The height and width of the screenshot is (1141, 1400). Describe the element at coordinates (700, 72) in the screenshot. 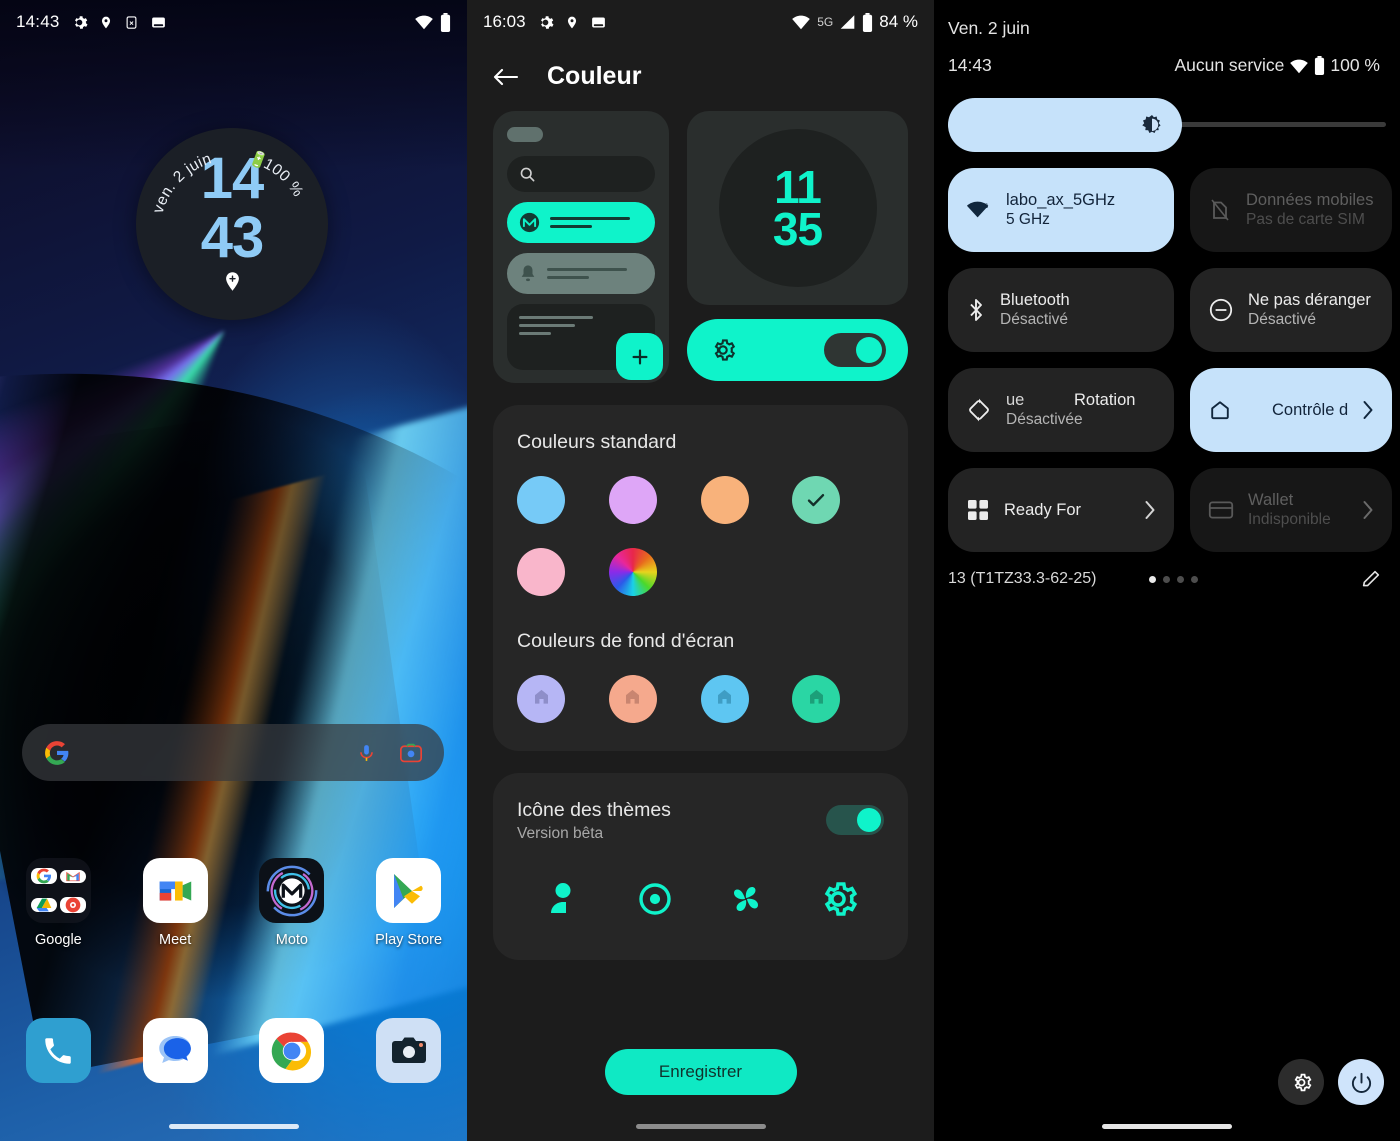

I see `colour-header: Couleur` at that location.